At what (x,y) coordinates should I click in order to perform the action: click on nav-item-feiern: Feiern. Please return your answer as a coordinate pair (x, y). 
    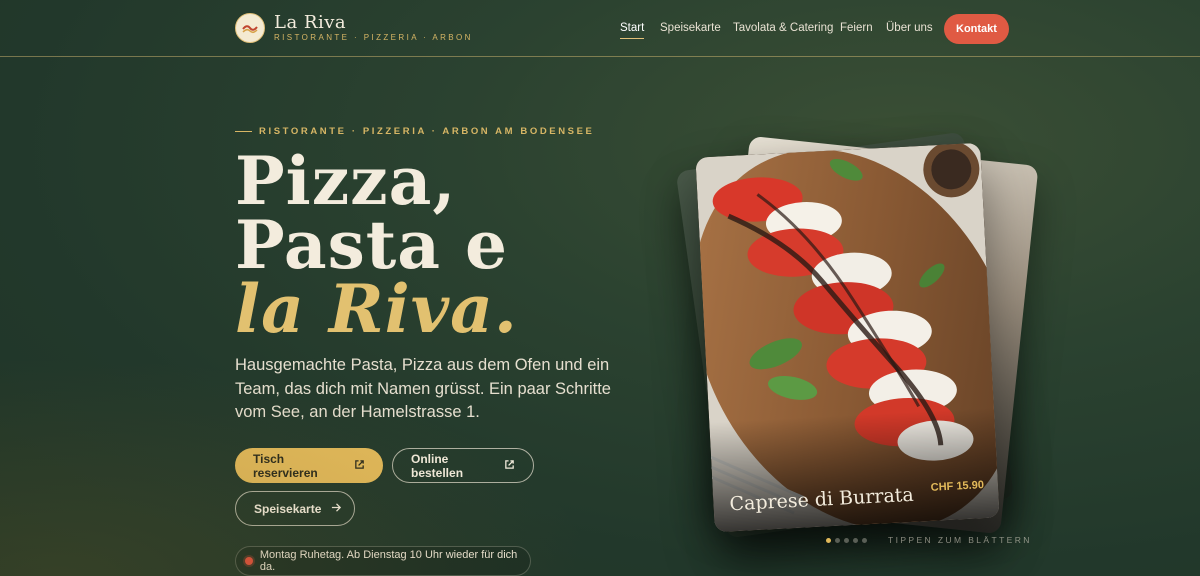
    Looking at the image, I should click on (856, 28).